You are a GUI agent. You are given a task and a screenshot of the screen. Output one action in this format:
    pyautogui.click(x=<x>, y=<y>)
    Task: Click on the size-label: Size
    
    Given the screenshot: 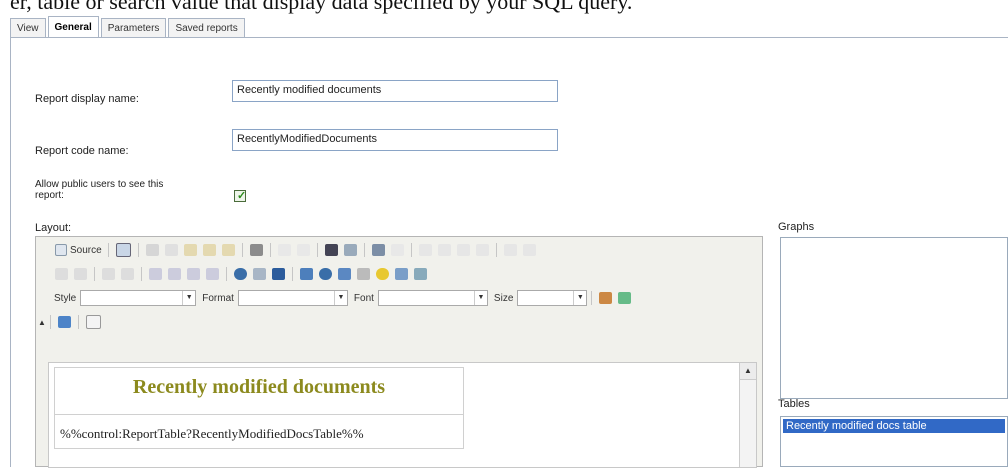 What is the action you would take?
    pyautogui.click(x=503, y=298)
    